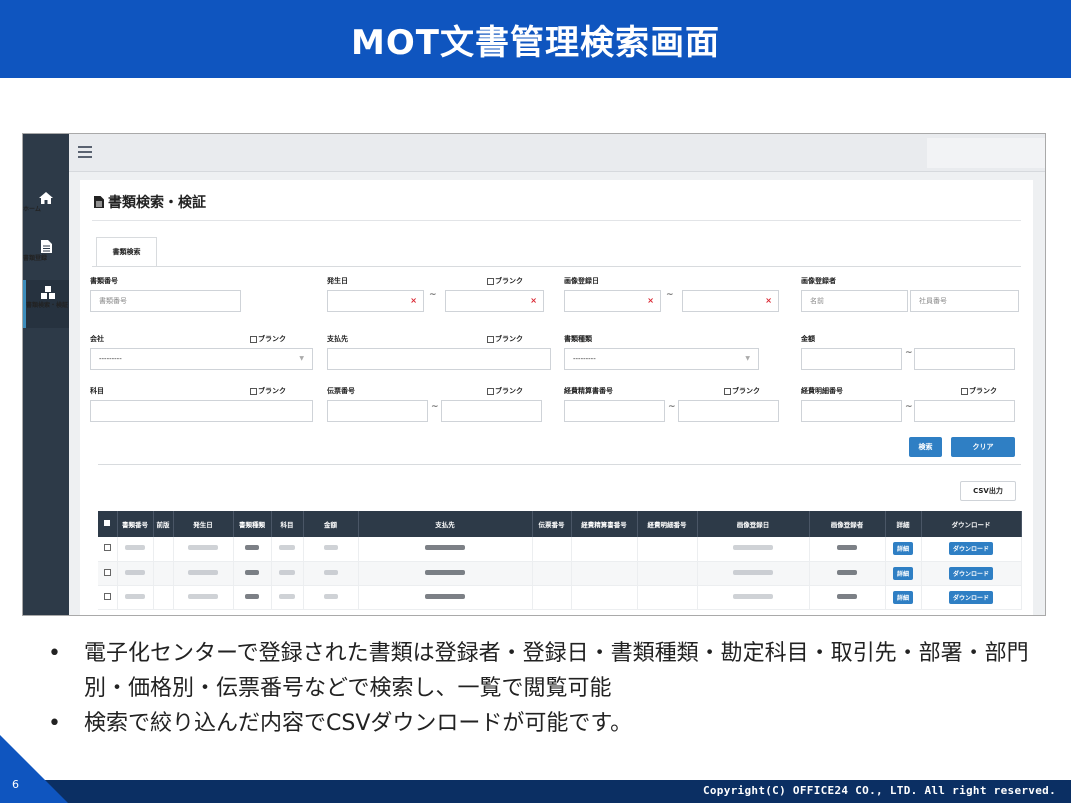 Image resolution: width=1071 pixels, height=803 pixels. Describe the element at coordinates (135, 524) in the screenshot. I see `column-header: 書類番号` at that location.